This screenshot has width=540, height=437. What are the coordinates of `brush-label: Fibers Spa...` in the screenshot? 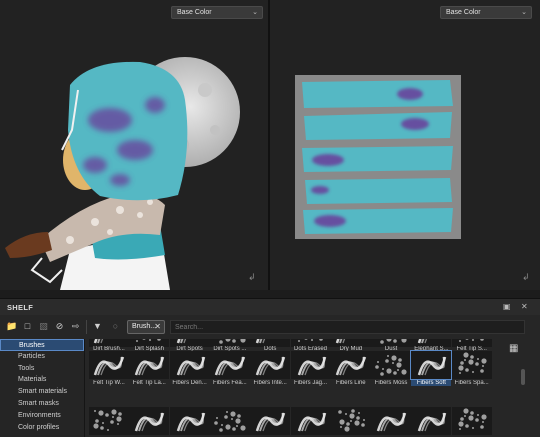 It's located at (471, 383).